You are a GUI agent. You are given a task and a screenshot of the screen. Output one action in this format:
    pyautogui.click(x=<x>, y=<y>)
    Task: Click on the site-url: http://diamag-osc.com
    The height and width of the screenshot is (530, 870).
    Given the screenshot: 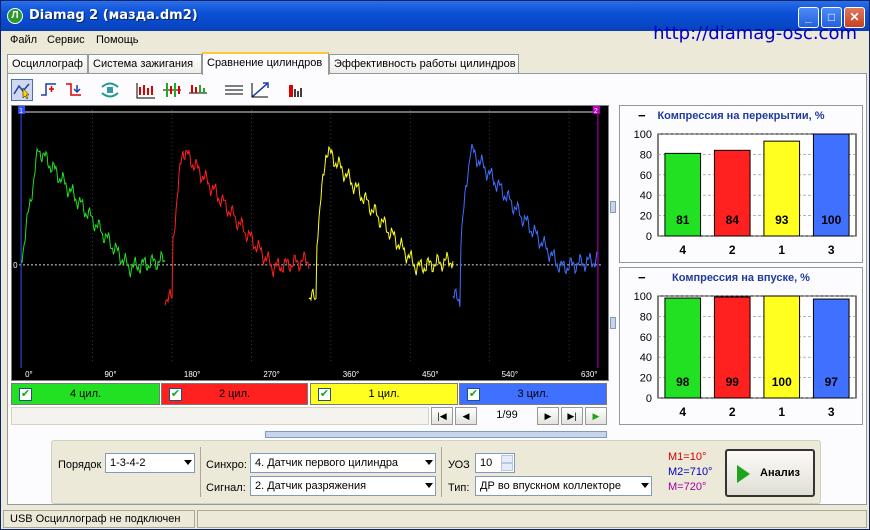 What is the action you would take?
    pyautogui.click(x=755, y=33)
    